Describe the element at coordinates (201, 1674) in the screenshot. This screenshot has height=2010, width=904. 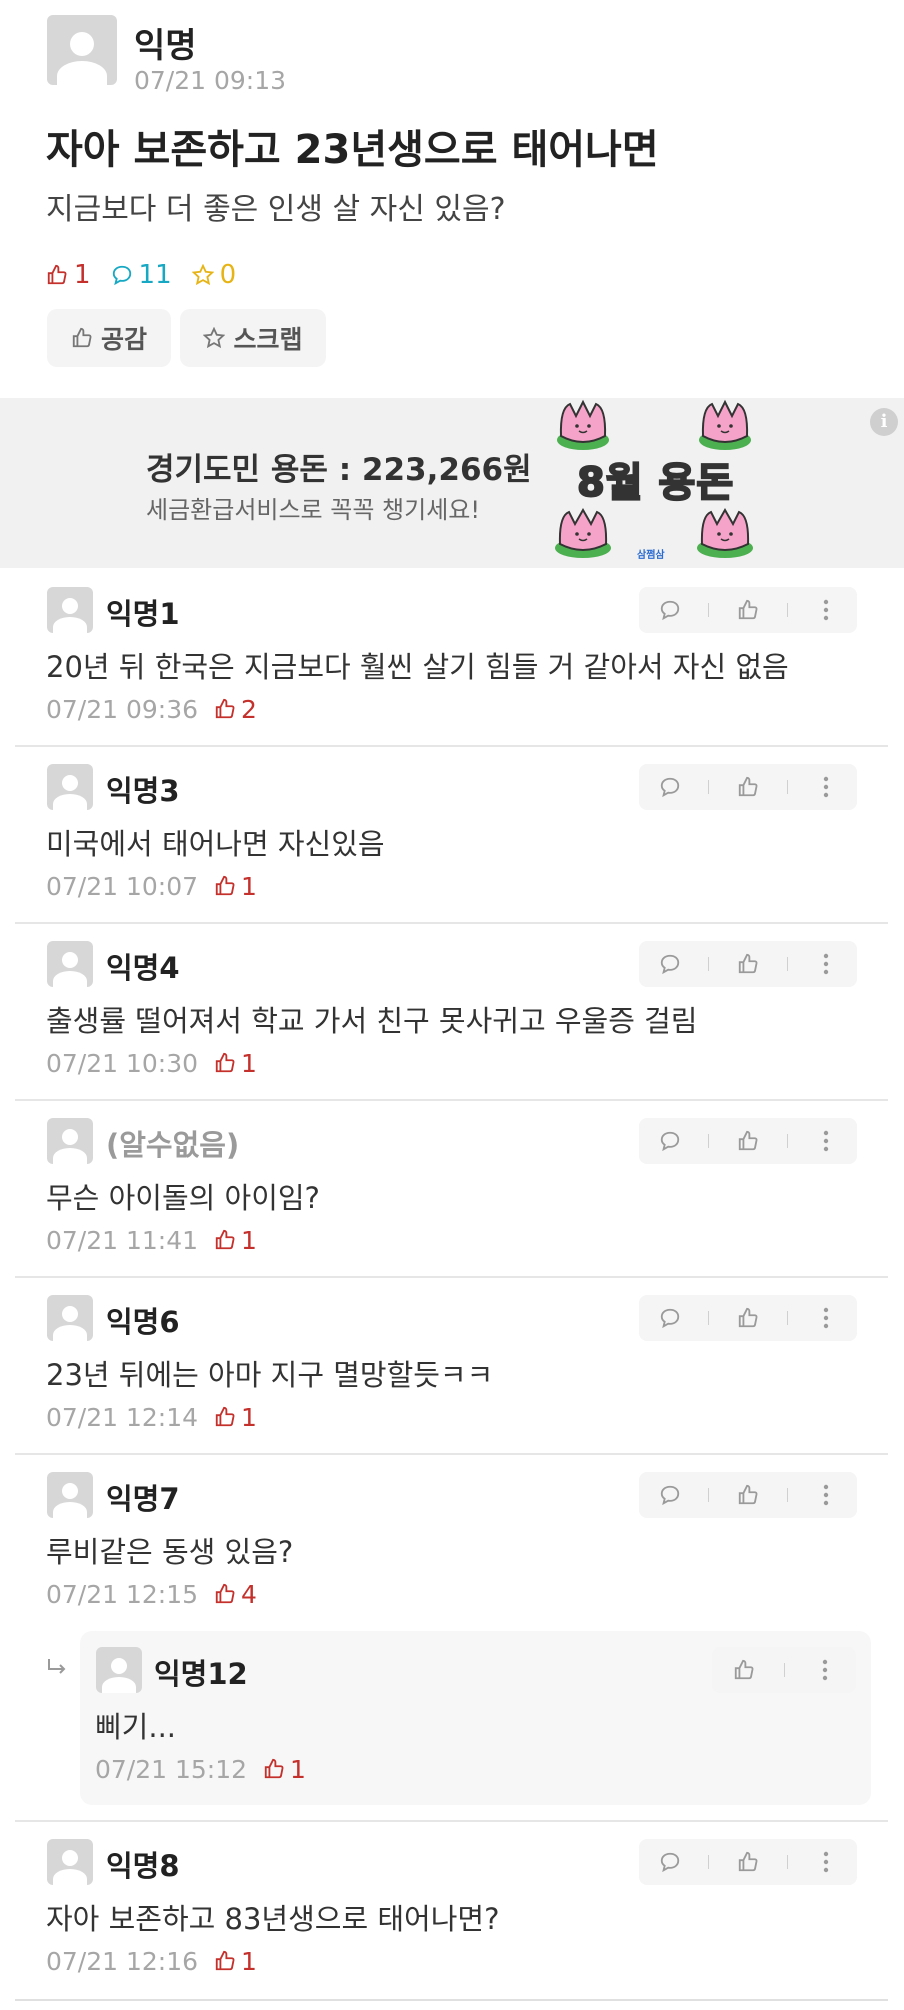
I see `reply-author: 익명12` at that location.